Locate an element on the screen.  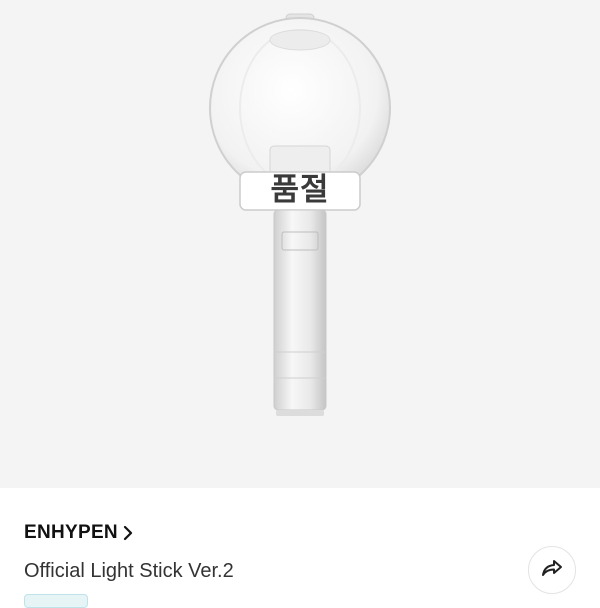
sold-out-label: 품절 is located at coordinates (300, 190).